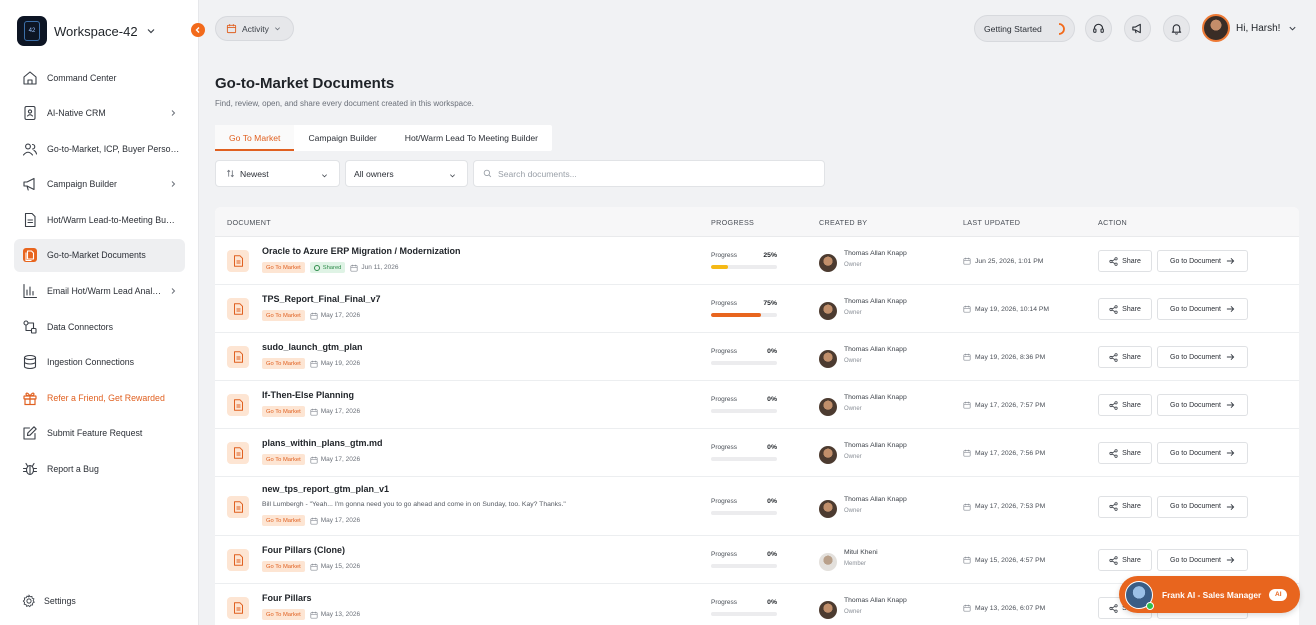  Describe the element at coordinates (254, 173) in the screenshot. I see `sort-value: Newest` at that location.